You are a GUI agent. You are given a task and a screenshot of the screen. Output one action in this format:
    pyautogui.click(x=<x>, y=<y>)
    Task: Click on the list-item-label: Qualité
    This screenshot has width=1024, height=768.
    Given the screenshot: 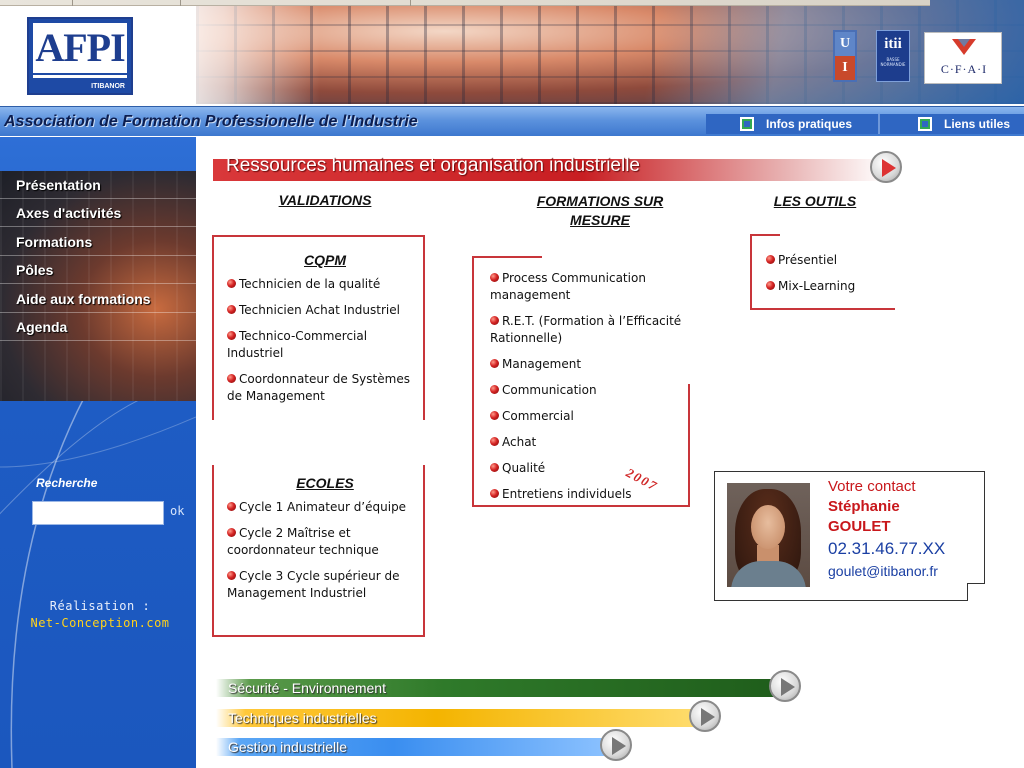 What is the action you would take?
    pyautogui.click(x=524, y=468)
    